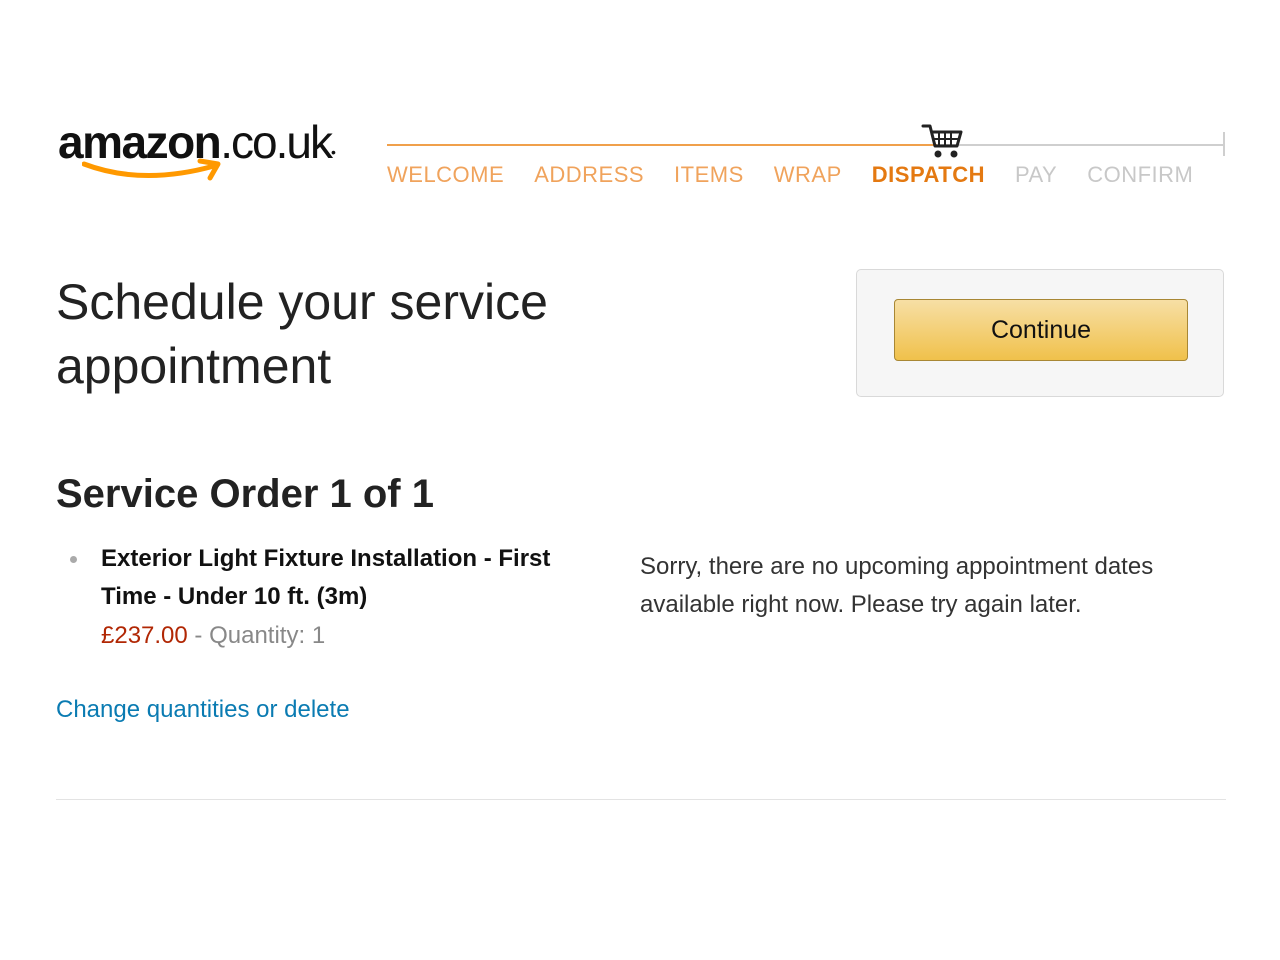  What do you see at coordinates (662, 145) in the screenshot?
I see `progress-track-completed` at bounding box center [662, 145].